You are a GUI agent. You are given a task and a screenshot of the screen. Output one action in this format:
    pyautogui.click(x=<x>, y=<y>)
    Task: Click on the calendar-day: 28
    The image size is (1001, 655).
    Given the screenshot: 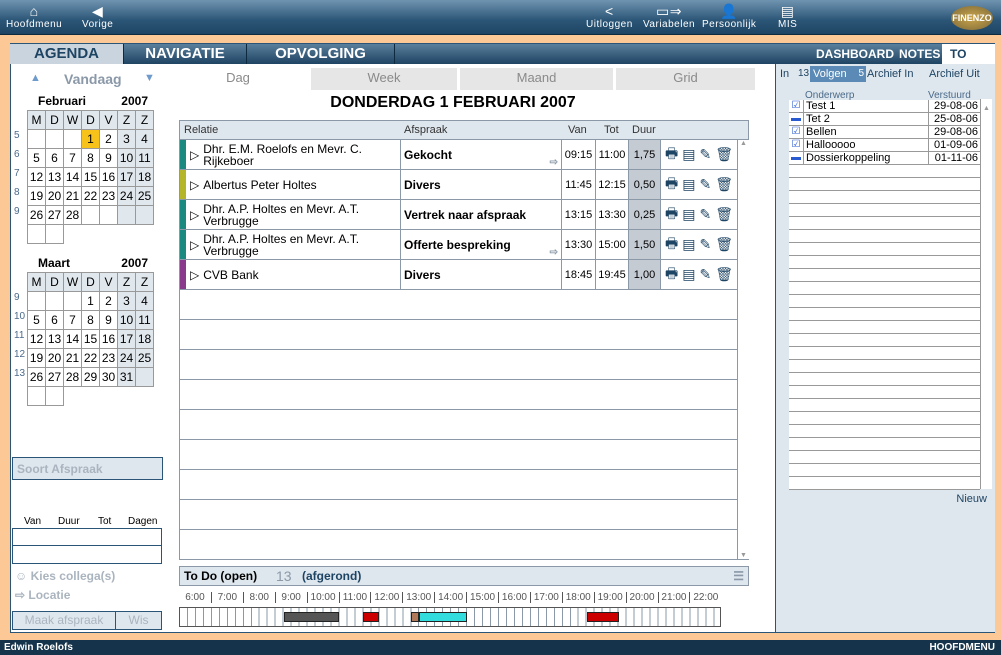 What is the action you would take?
    pyautogui.click(x=72, y=215)
    